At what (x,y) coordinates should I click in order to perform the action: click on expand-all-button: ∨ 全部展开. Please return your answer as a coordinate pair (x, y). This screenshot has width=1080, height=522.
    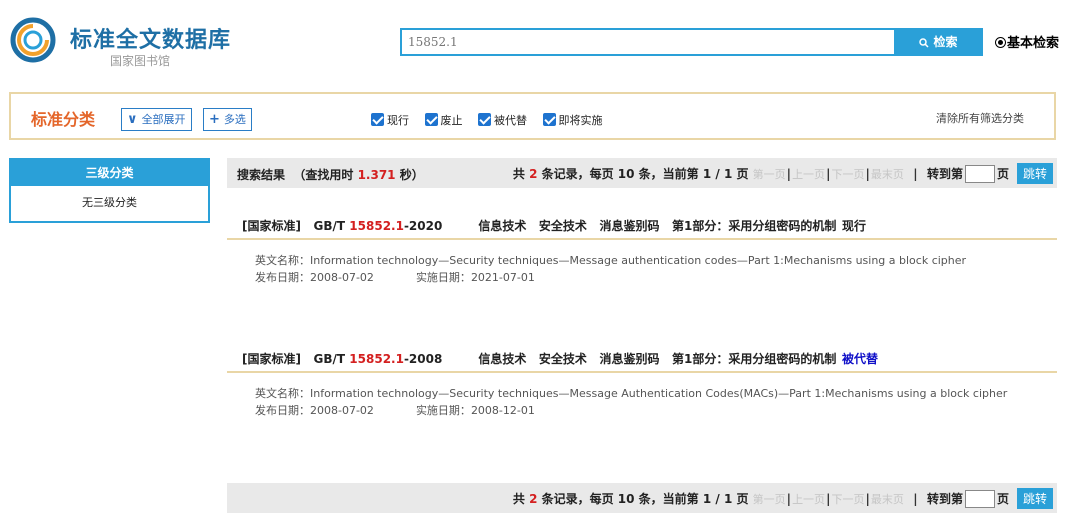
    Looking at the image, I should click on (156, 119).